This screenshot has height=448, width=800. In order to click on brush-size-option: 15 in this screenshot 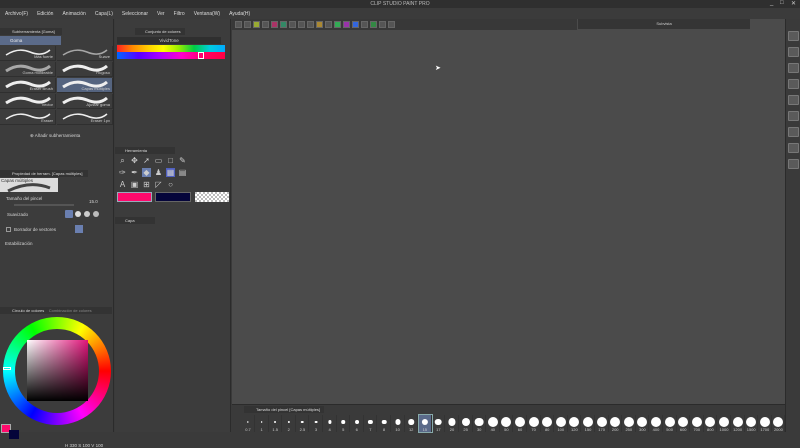, I will do `click(425, 423)`.